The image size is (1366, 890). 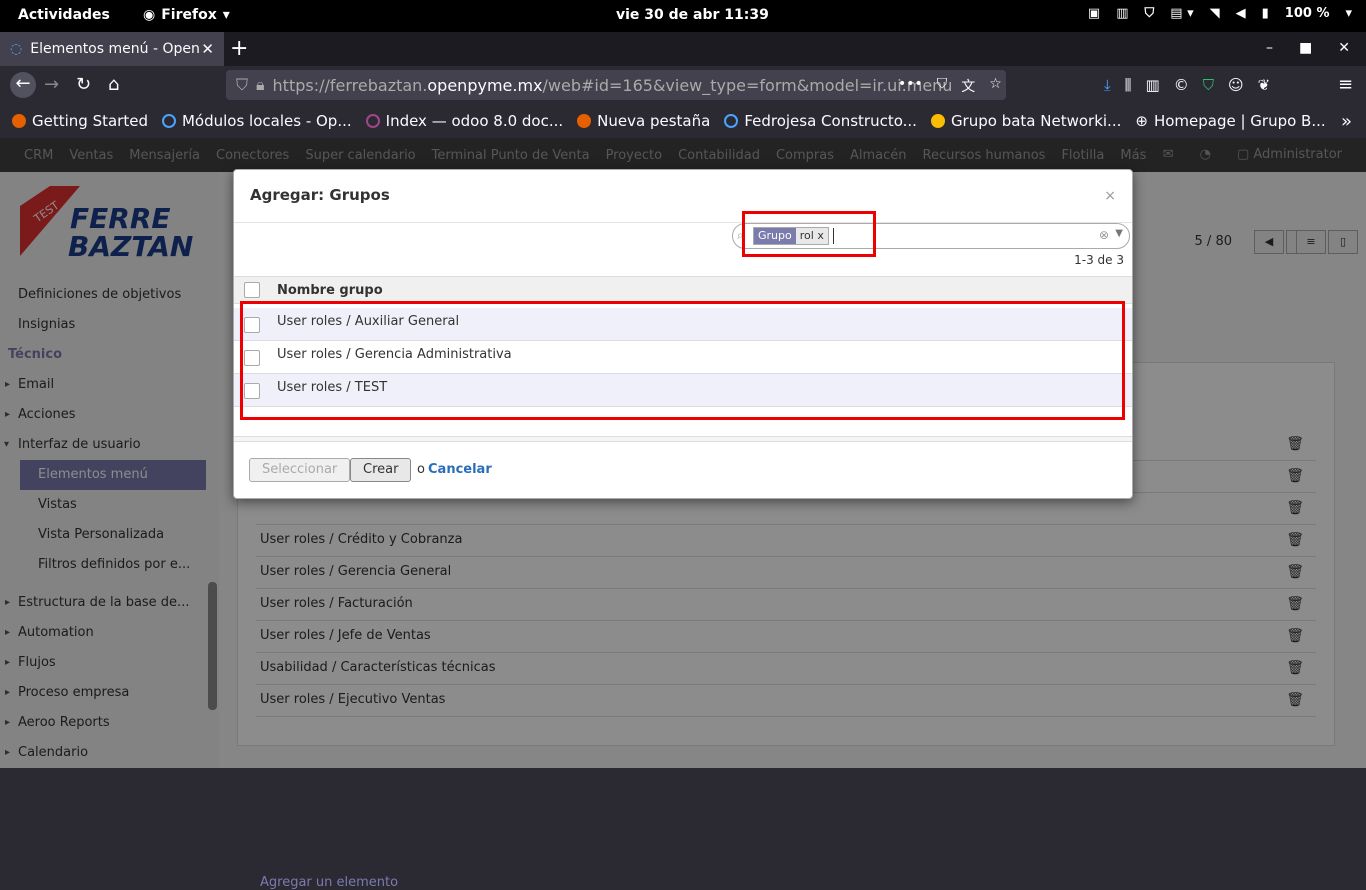 I want to click on pocket-icon: ⛉, so click(x=942, y=86).